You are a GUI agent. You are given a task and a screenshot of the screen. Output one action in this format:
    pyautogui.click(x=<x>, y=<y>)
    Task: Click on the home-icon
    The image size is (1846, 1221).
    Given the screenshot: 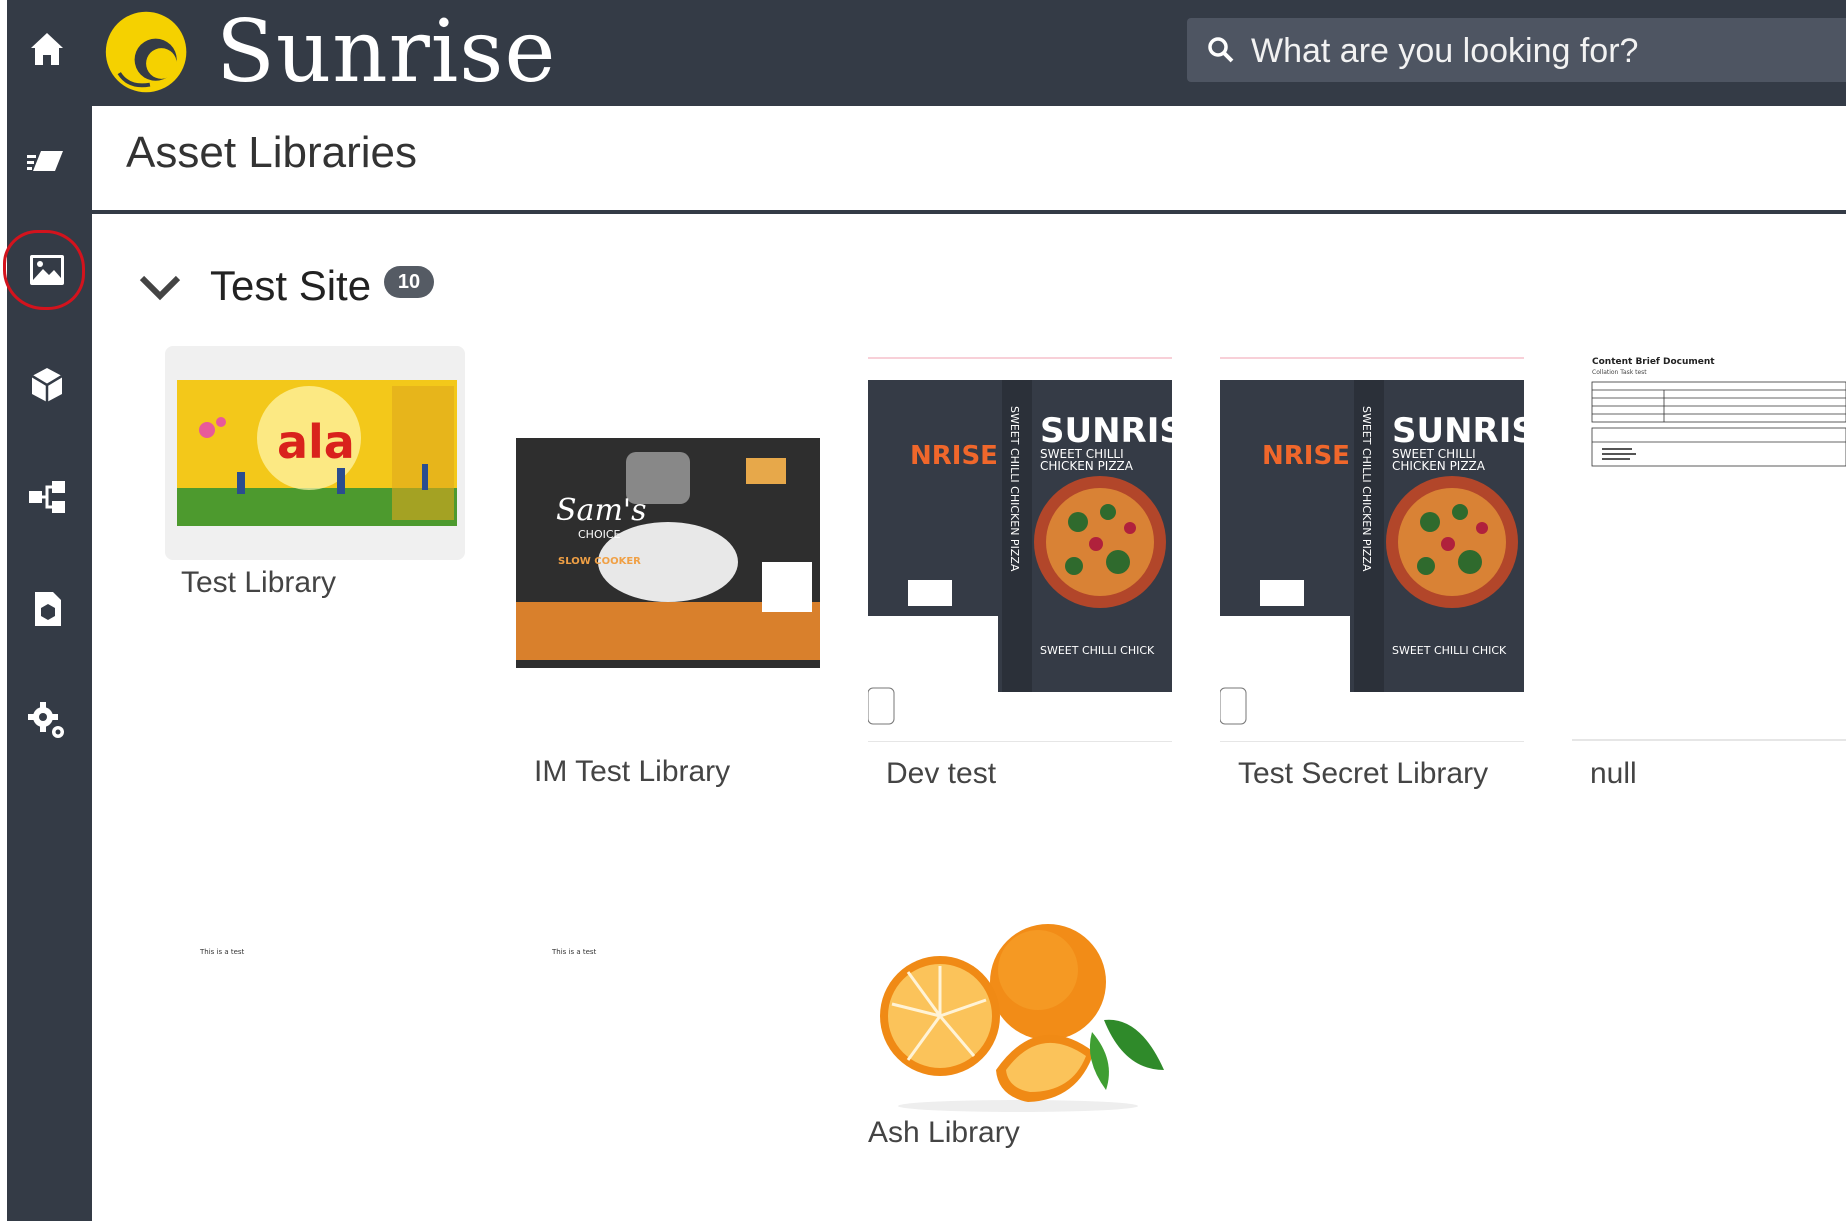 What is the action you would take?
    pyautogui.click(x=47, y=49)
    